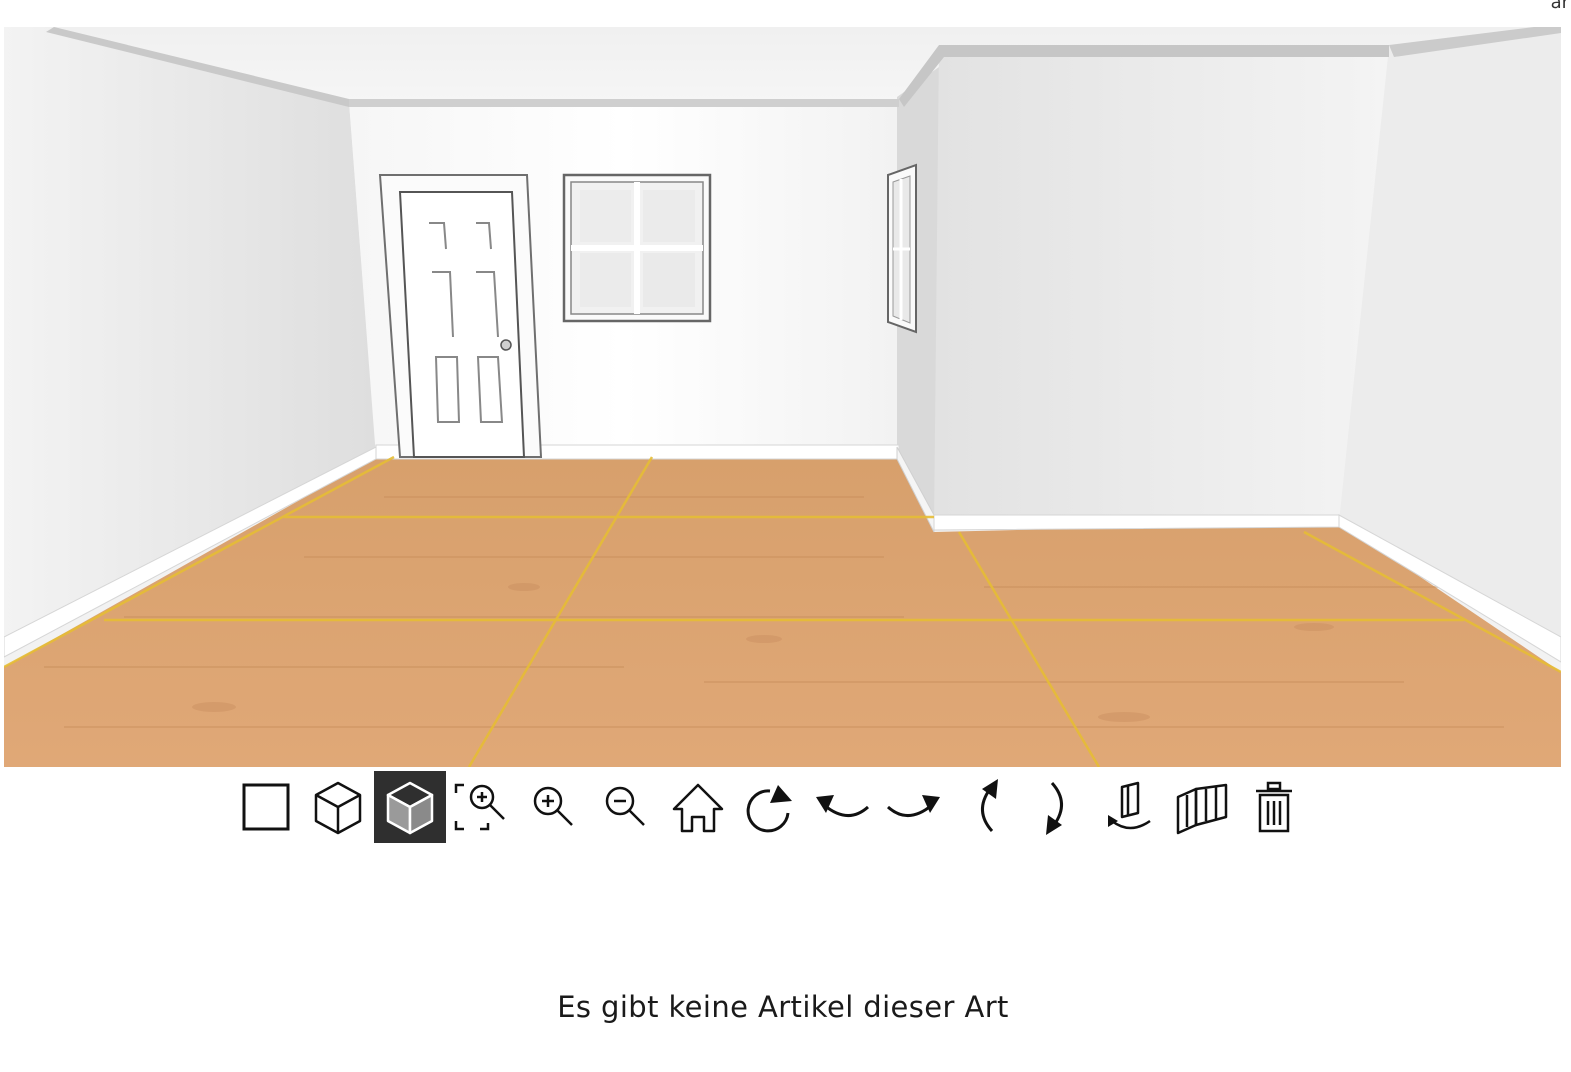  I want to click on reset-view-button, so click(770, 807).